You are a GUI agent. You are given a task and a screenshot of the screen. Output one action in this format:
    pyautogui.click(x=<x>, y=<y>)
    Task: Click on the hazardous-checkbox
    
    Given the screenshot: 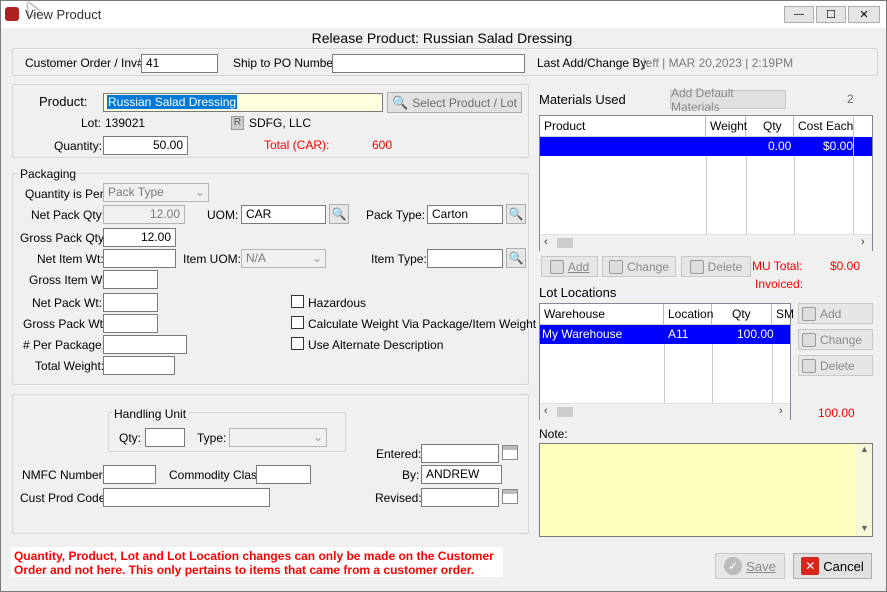 What is the action you would take?
    pyautogui.click(x=297, y=301)
    